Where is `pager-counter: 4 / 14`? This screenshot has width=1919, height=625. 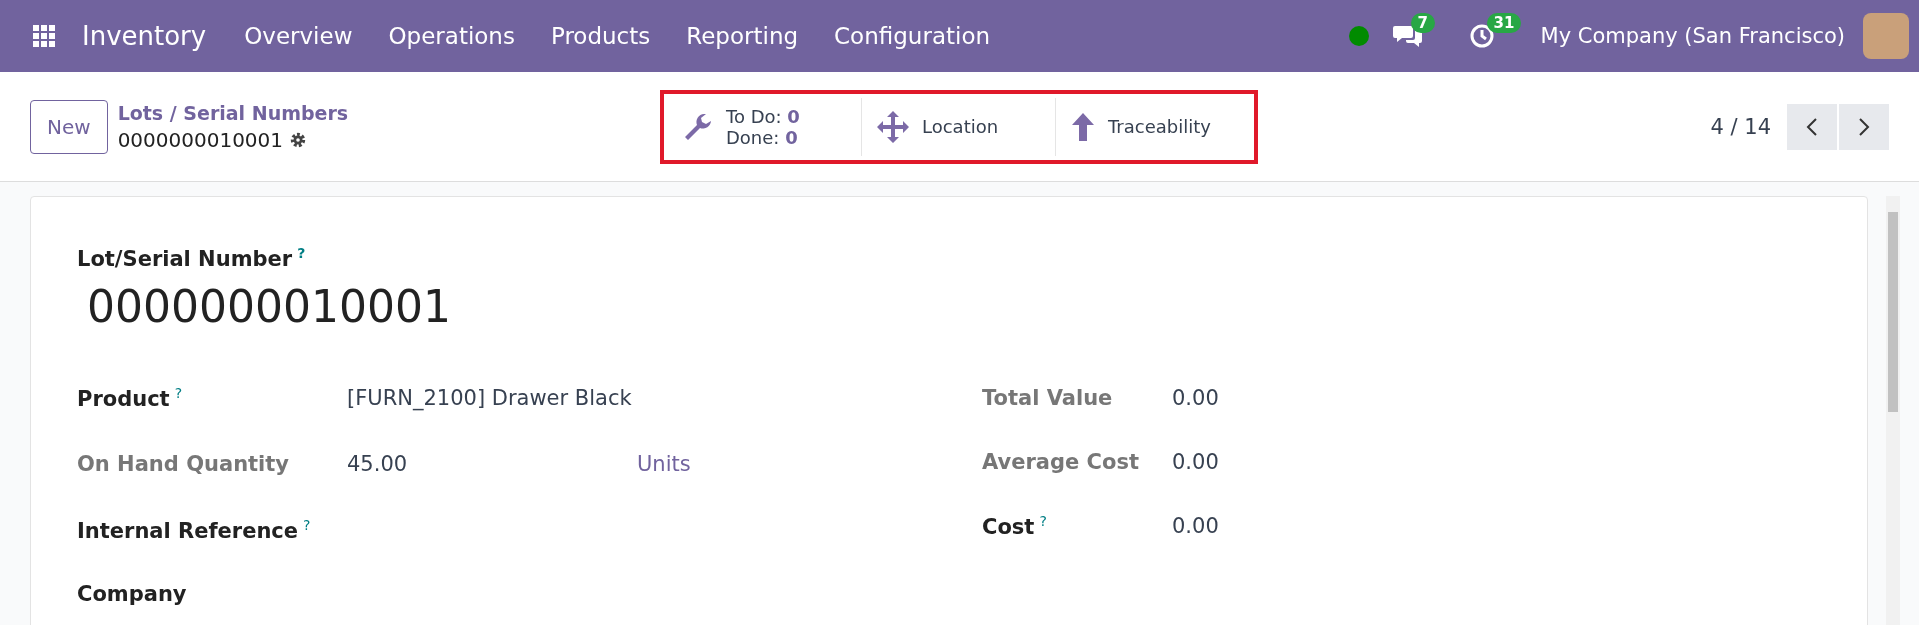 pager-counter: 4 / 14 is located at coordinates (1740, 126).